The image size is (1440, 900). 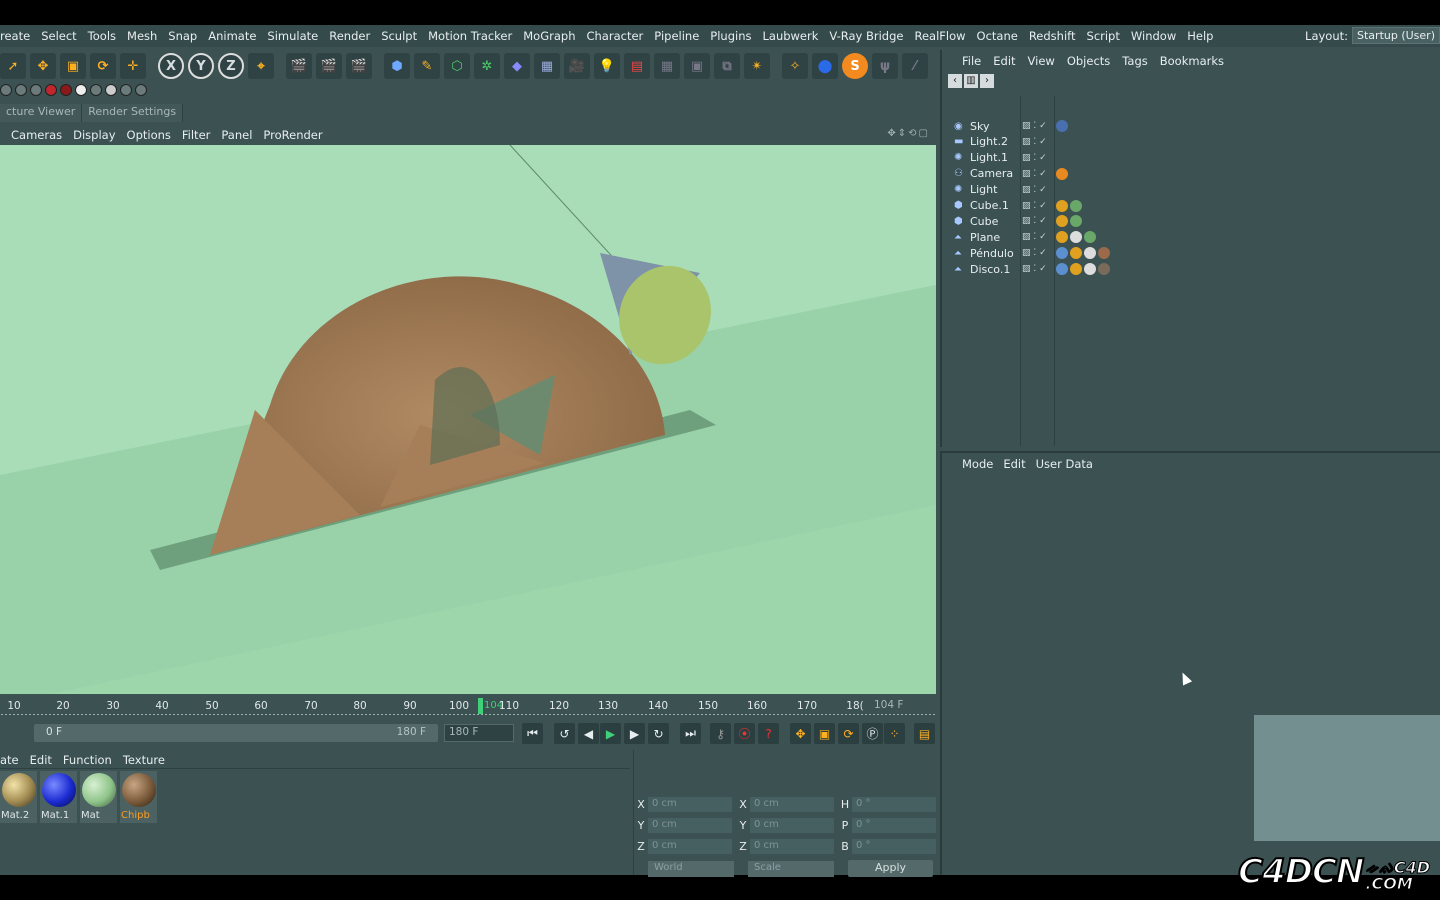 I want to click on s-plugin-icon: S, so click(x=855, y=66).